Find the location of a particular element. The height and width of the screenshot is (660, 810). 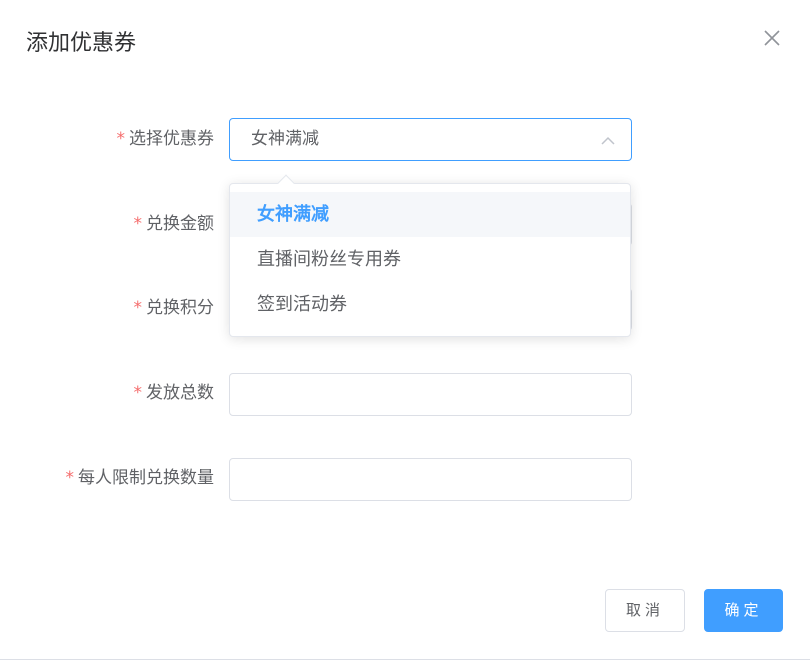

amount-label: * 兑换金额 is located at coordinates (174, 224).